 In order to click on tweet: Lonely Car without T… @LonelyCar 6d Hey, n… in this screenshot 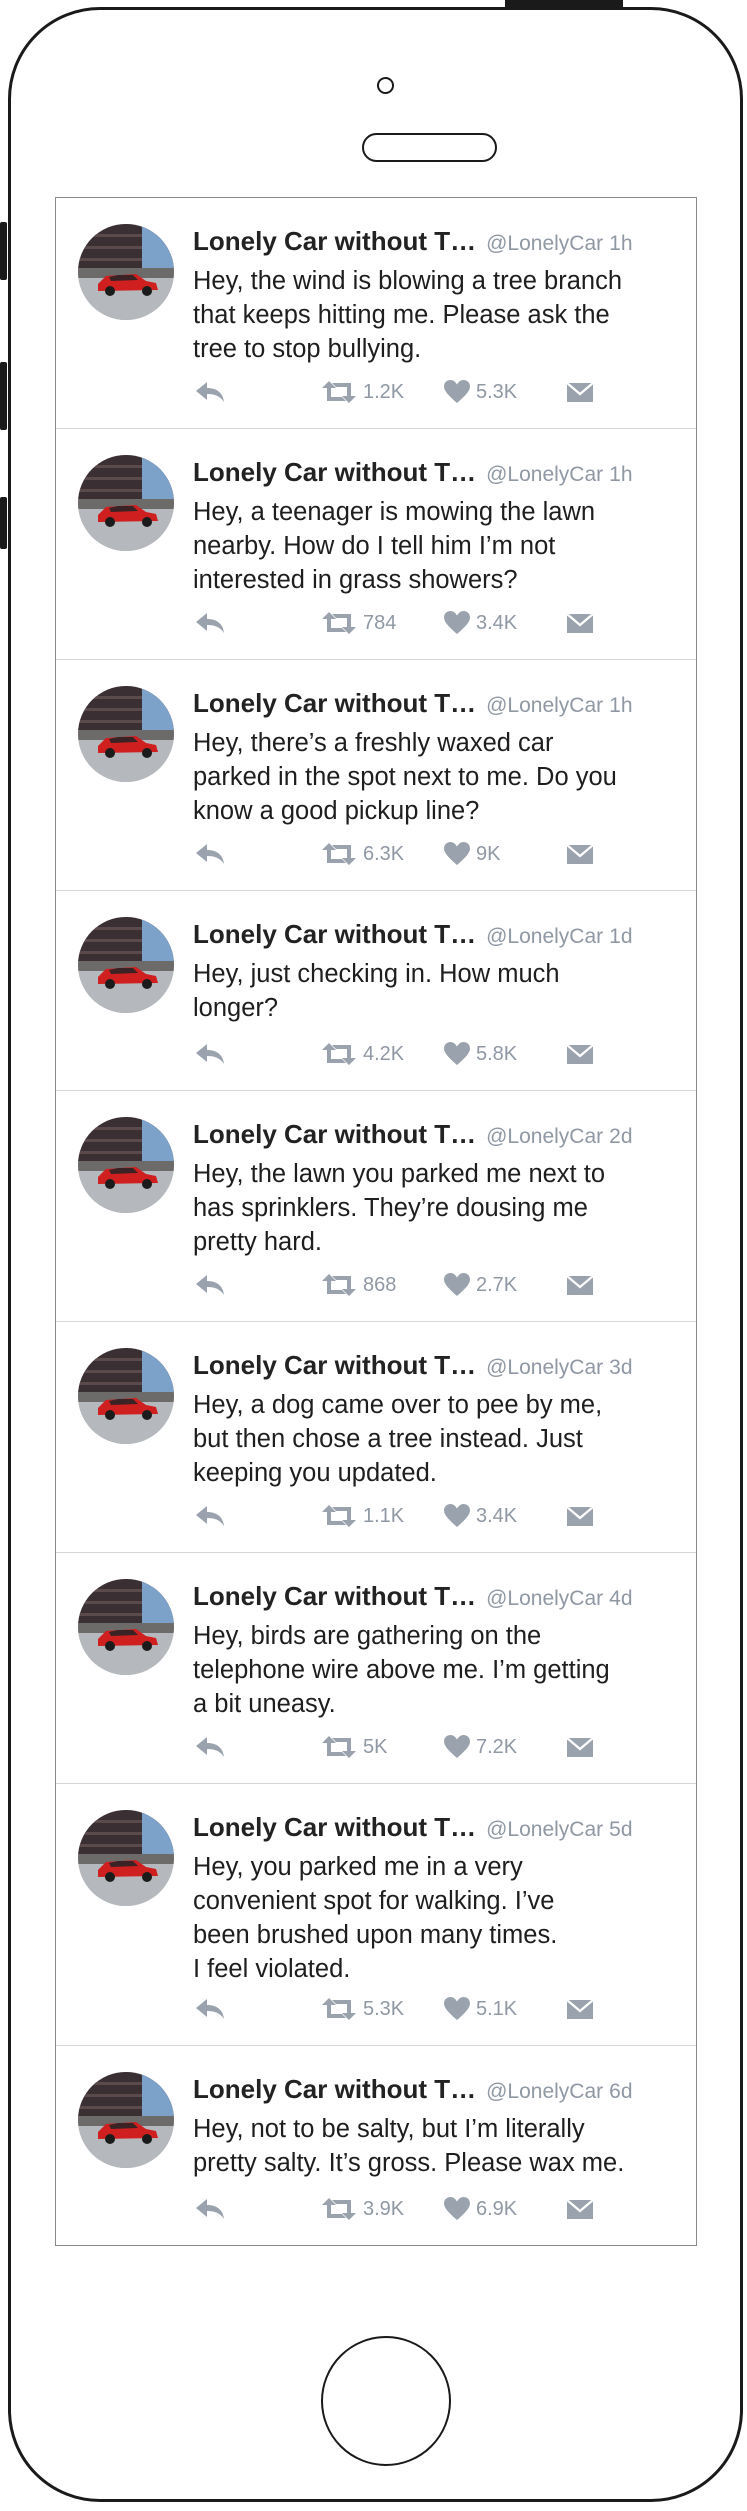, I will do `click(376, 2145)`.